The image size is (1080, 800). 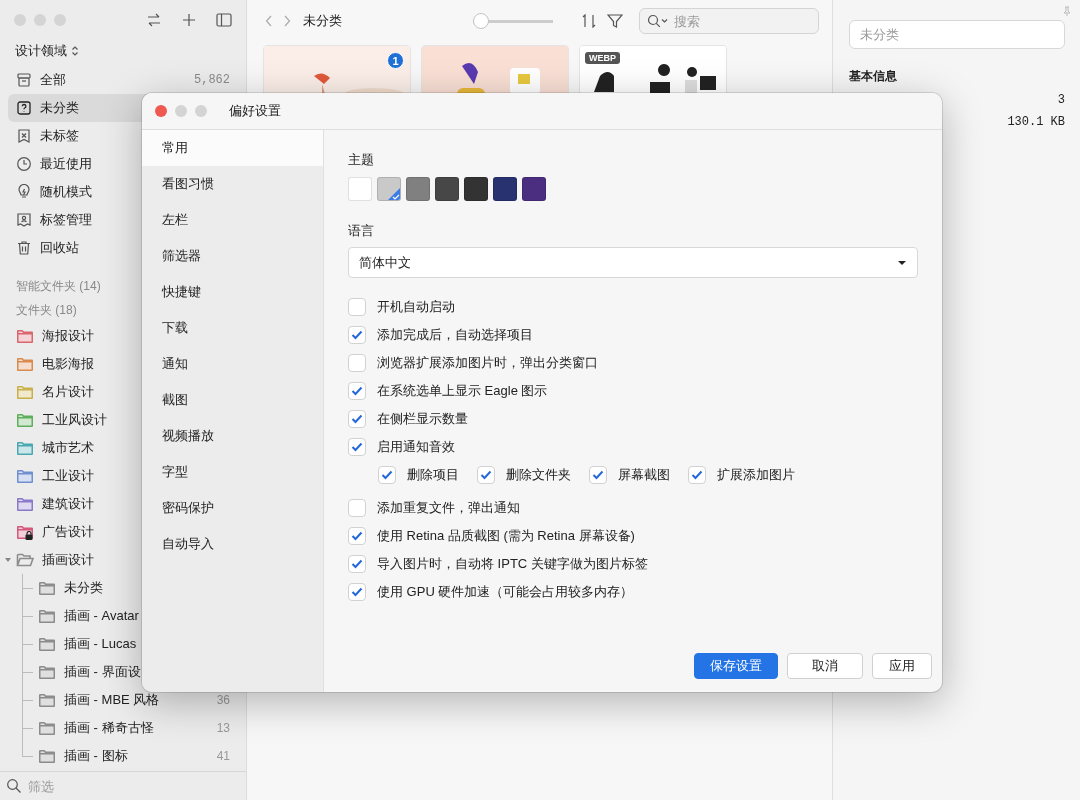 What do you see at coordinates (481, 21) in the screenshot?
I see `slider-thumb` at bounding box center [481, 21].